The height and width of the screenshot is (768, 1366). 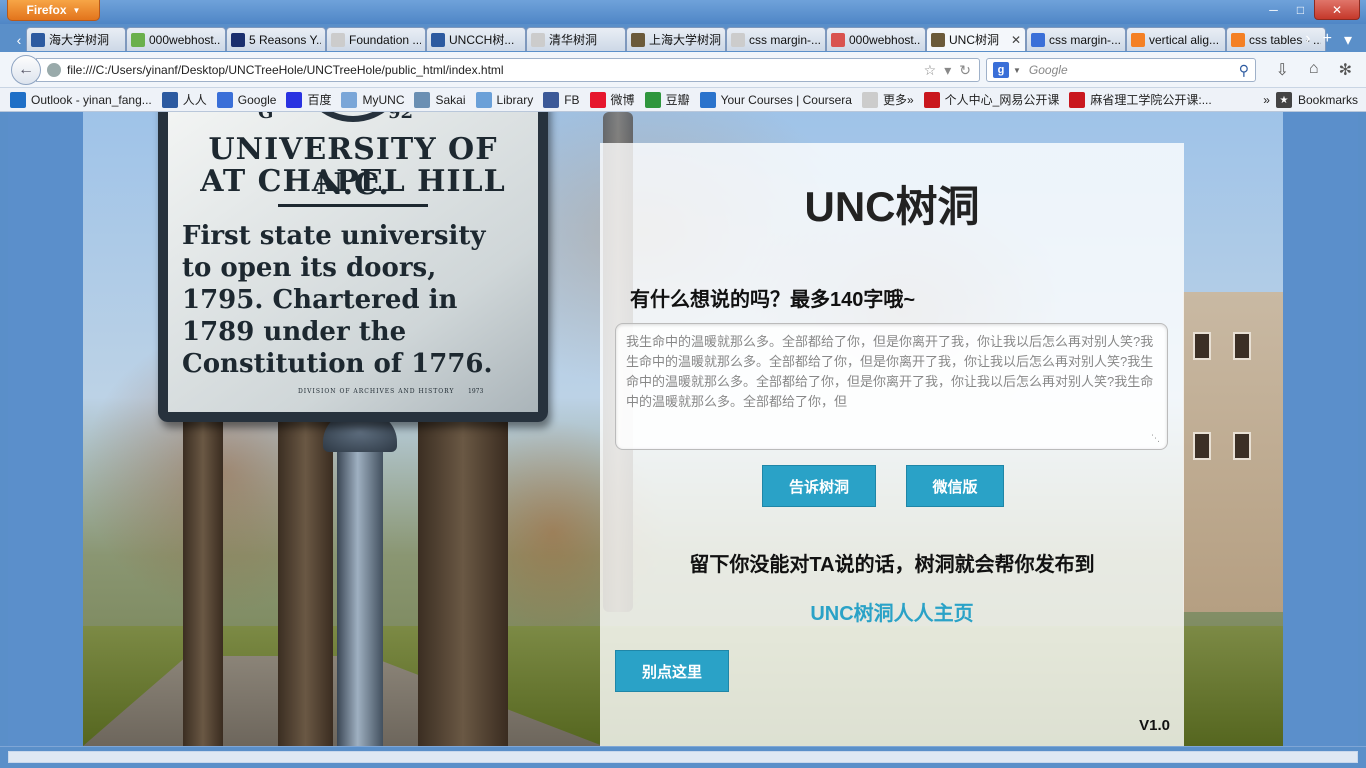 What do you see at coordinates (438, 39) in the screenshot?
I see `renren-icon` at bounding box center [438, 39].